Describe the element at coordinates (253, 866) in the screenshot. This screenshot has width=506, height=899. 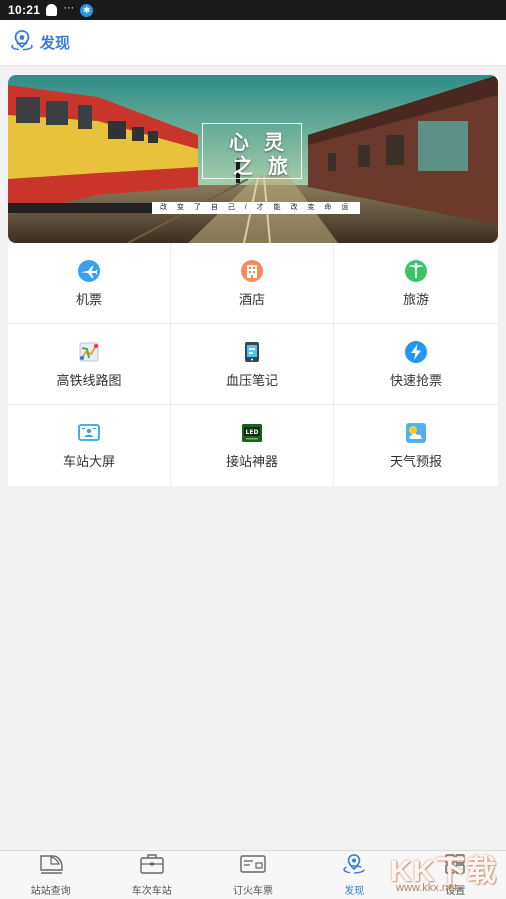
I see `ticket-icon` at that location.